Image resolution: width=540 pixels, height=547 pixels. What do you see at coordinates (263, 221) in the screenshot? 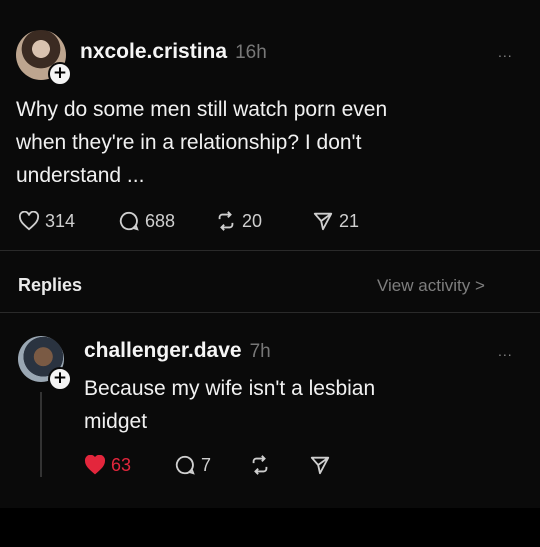
I see `repost-button: 20` at bounding box center [263, 221].